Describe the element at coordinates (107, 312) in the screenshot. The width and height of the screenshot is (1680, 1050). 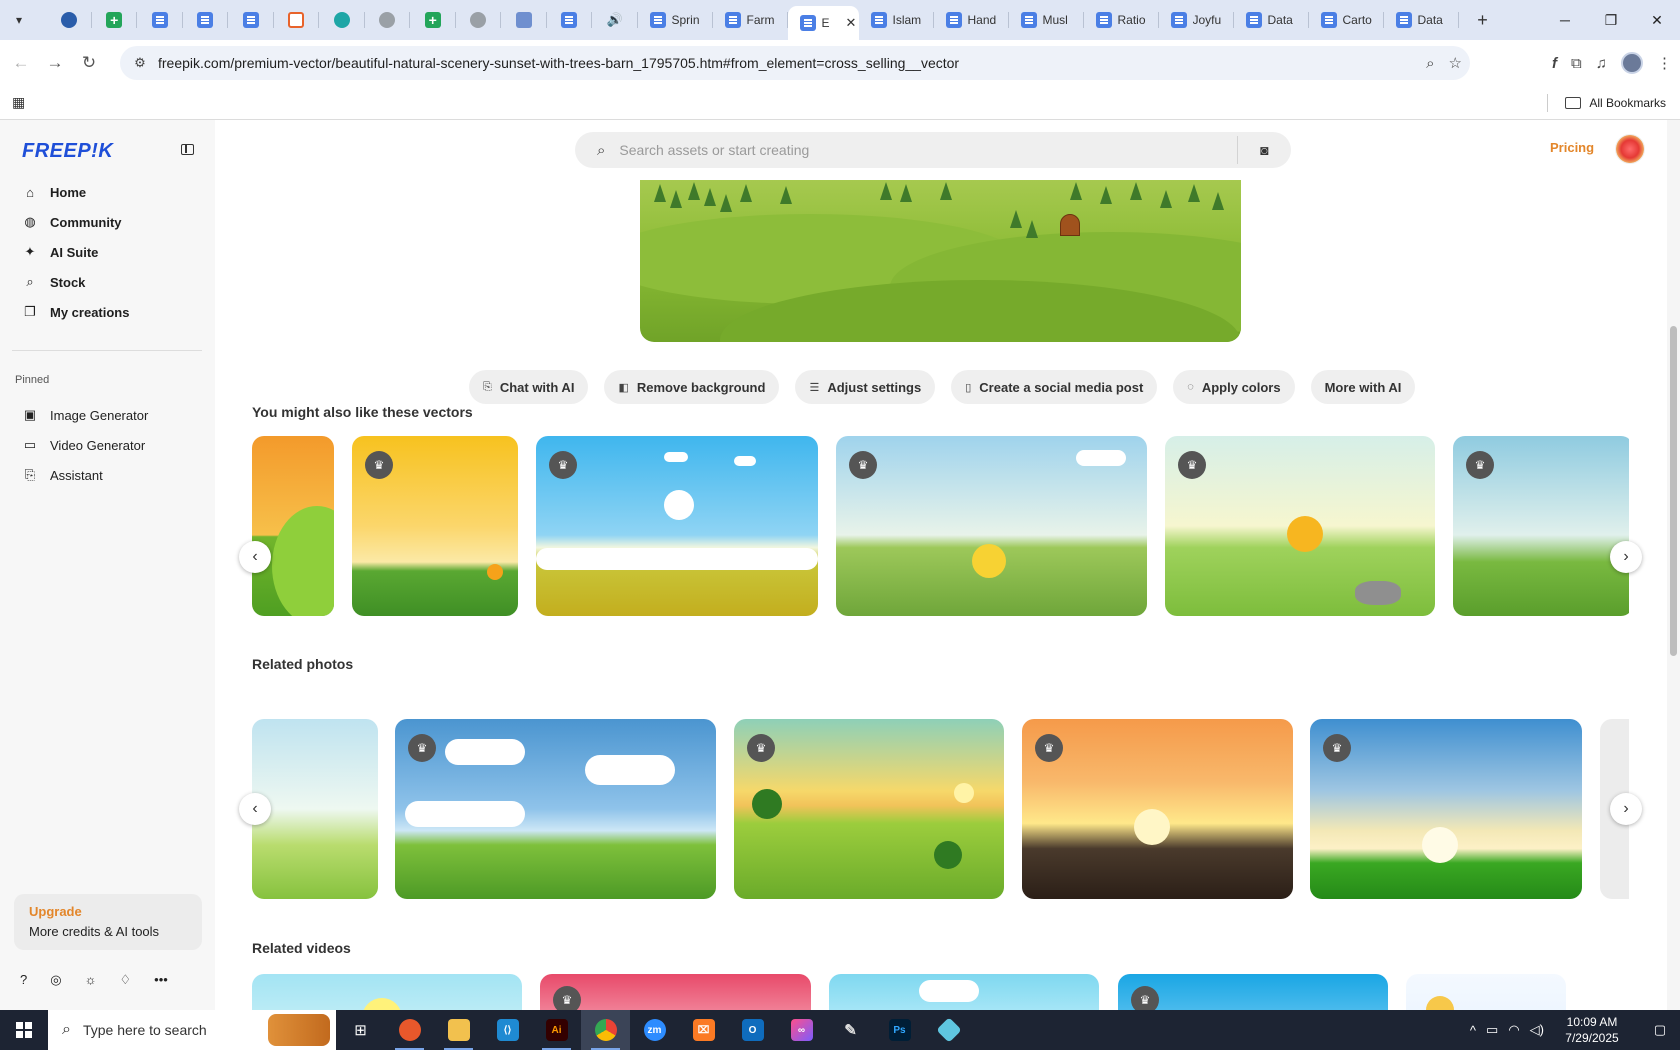
I see `sidebar-item-my-creations: ❐ My creations` at that location.